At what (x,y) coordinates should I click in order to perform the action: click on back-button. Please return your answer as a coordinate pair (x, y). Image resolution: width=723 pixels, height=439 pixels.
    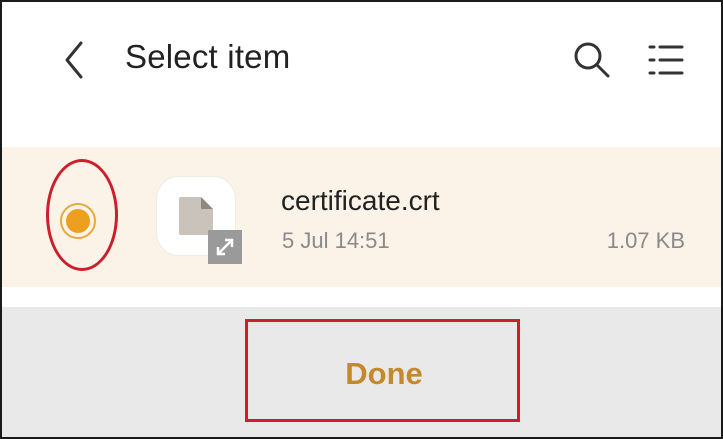
    Looking at the image, I should click on (74, 60).